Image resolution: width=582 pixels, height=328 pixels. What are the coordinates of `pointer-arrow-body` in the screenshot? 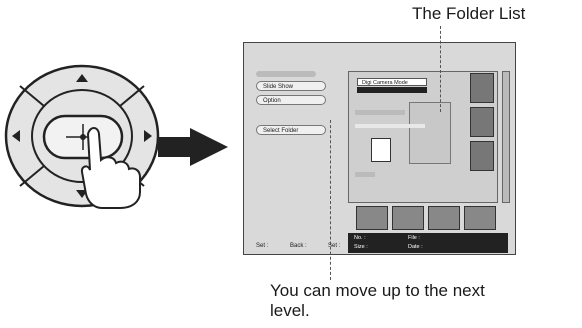 It's located at (176, 147).